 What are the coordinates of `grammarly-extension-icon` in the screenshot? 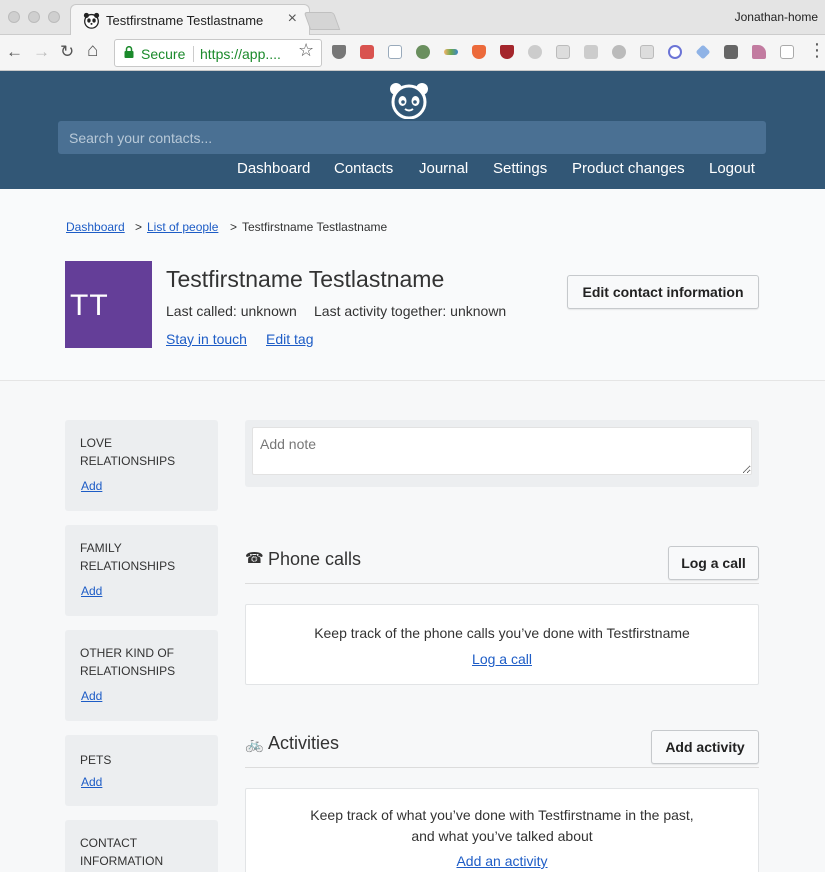 It's located at (731, 52).